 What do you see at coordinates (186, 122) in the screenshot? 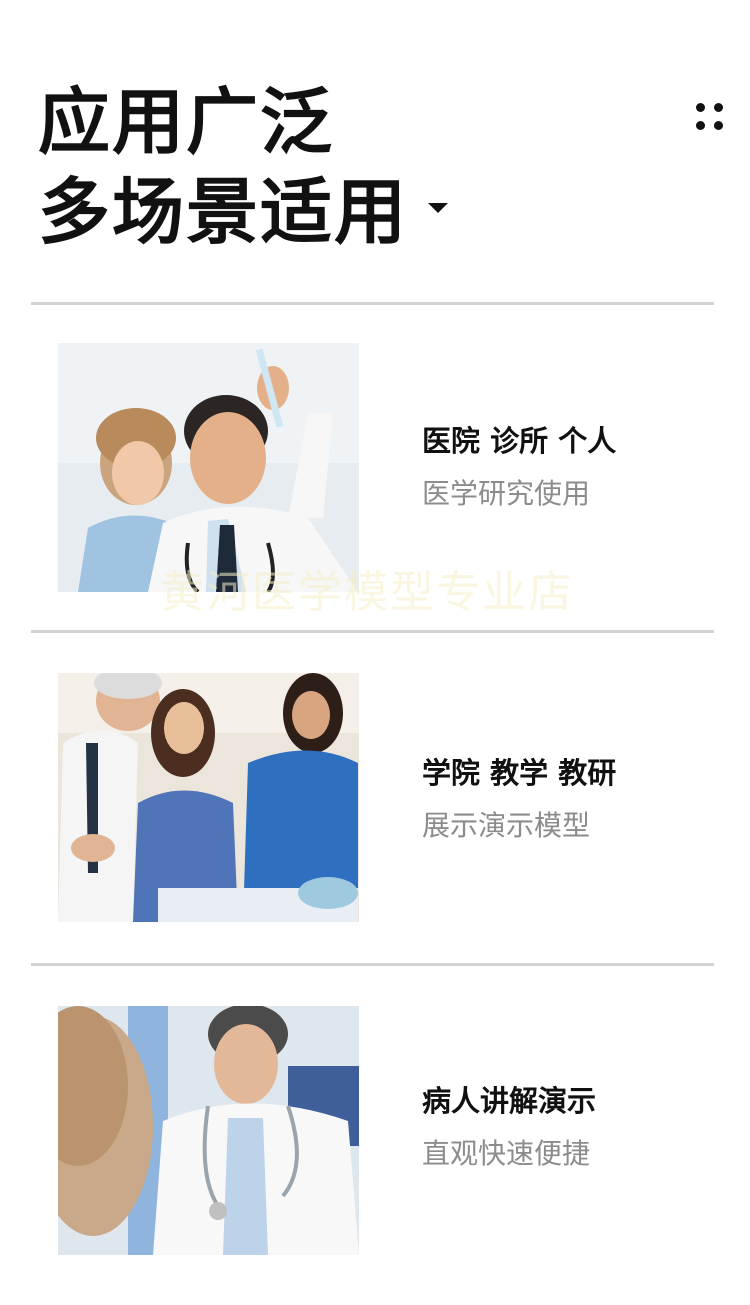
I see `page-title-line-1: 应用广泛` at bounding box center [186, 122].